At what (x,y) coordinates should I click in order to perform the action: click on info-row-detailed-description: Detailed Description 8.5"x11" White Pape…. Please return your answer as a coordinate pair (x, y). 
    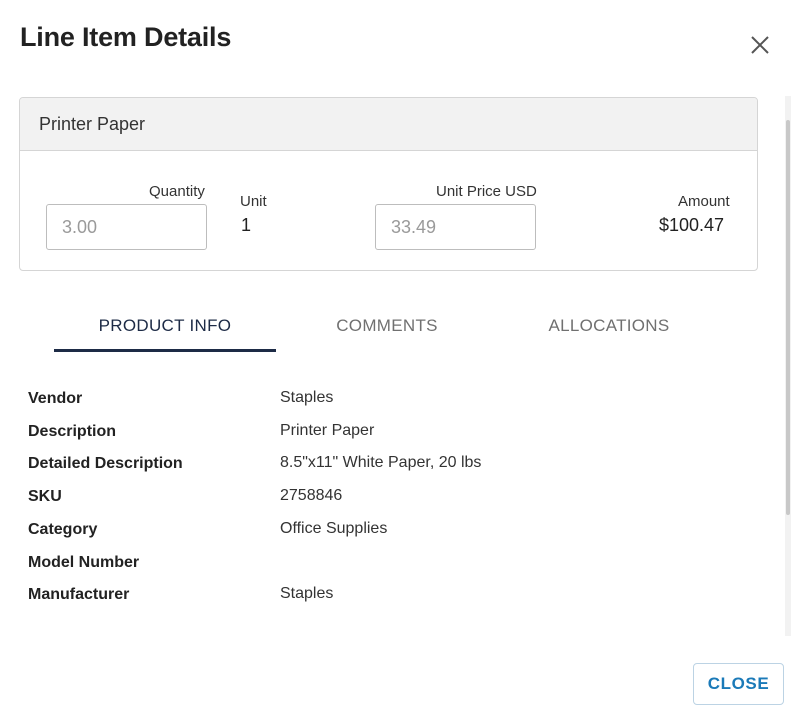
    Looking at the image, I should click on (378, 466).